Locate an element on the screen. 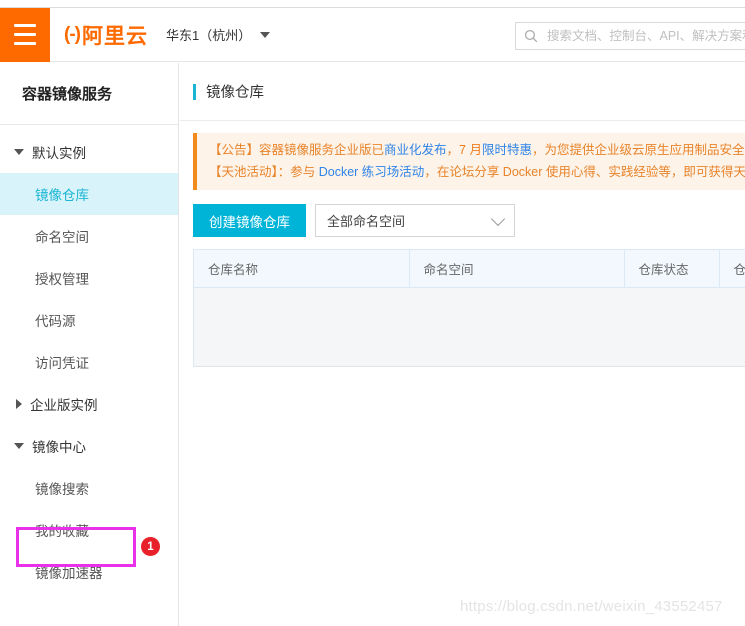 This screenshot has width=745, height=626. sidebar-item-authorization: 授权管理 is located at coordinates (89, 278).